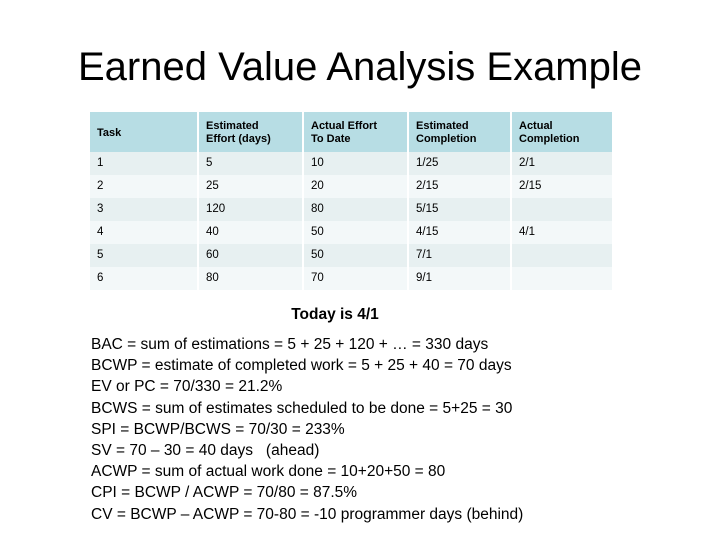 The width and height of the screenshot is (720, 540). What do you see at coordinates (360, 67) in the screenshot?
I see `page-title: Earned Value Analysis Example` at bounding box center [360, 67].